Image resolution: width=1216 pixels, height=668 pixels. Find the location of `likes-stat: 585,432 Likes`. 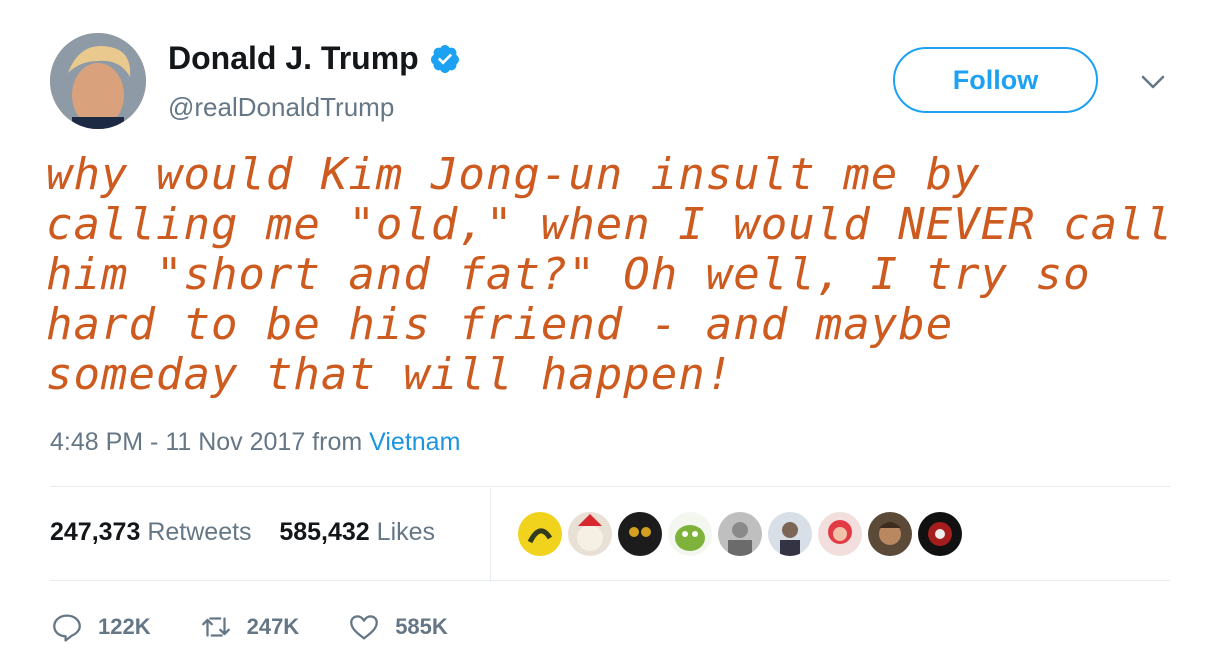

likes-stat: 585,432 Likes is located at coordinates (357, 532).